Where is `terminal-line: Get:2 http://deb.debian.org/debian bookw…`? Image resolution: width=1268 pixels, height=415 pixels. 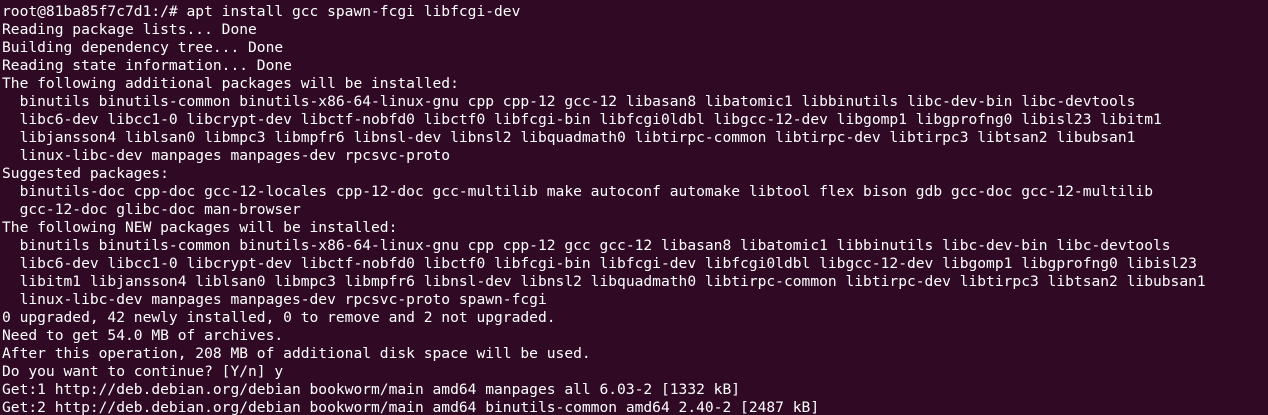
terminal-line: Get:2 http://deb.debian.org/debian bookw… is located at coordinates (411, 407).